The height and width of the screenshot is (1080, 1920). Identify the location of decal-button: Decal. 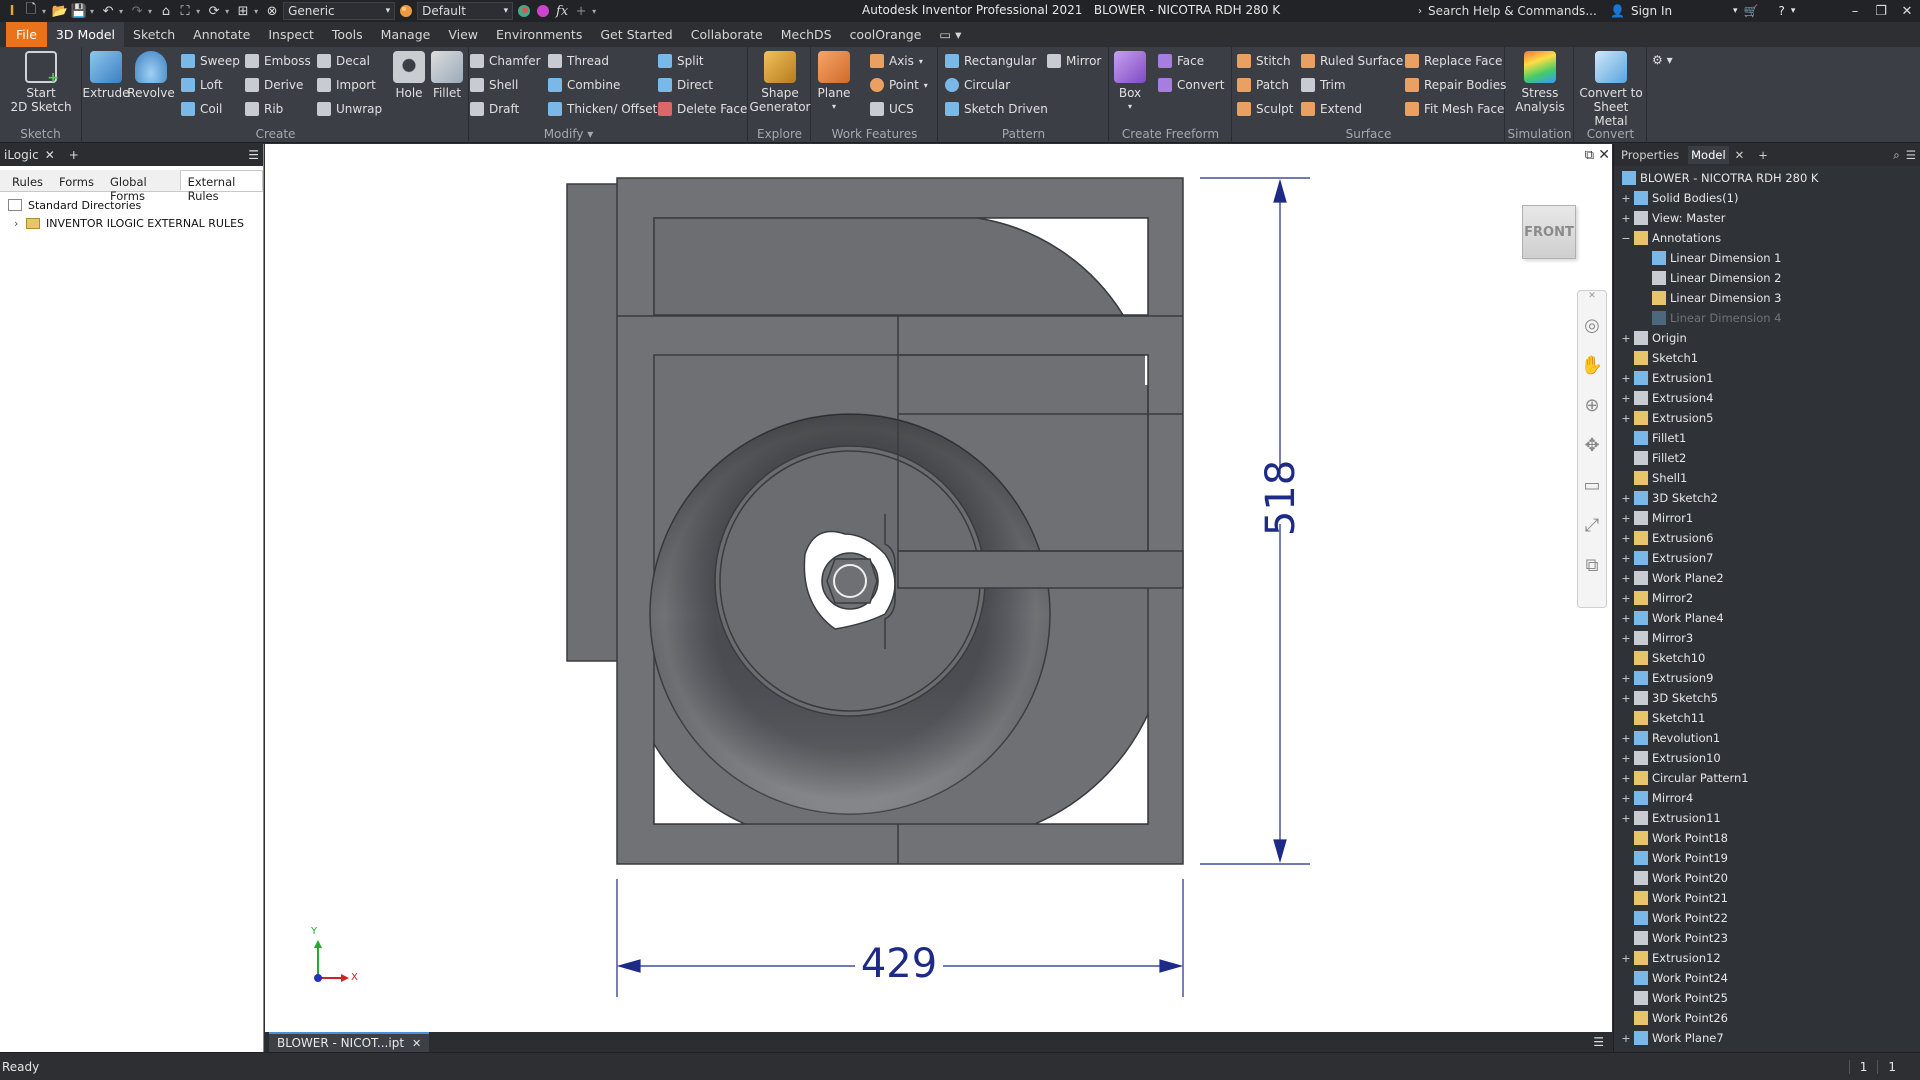
(343, 61).